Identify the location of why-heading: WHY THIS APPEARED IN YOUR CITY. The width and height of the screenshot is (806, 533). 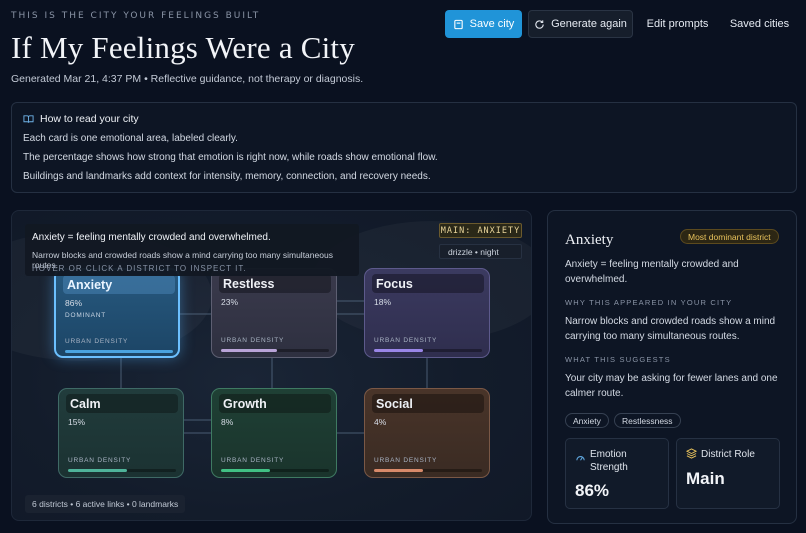
(649, 302).